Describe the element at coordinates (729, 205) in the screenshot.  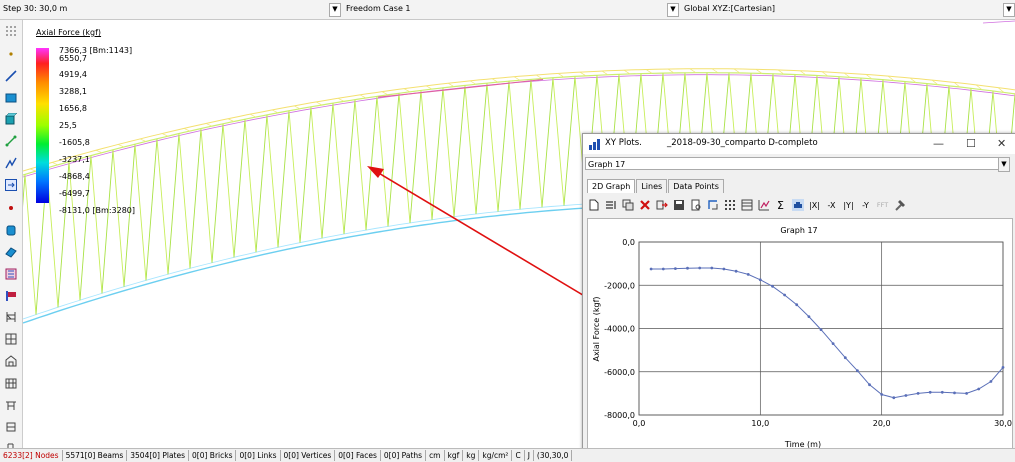
I see `grid-lines-icon` at that location.